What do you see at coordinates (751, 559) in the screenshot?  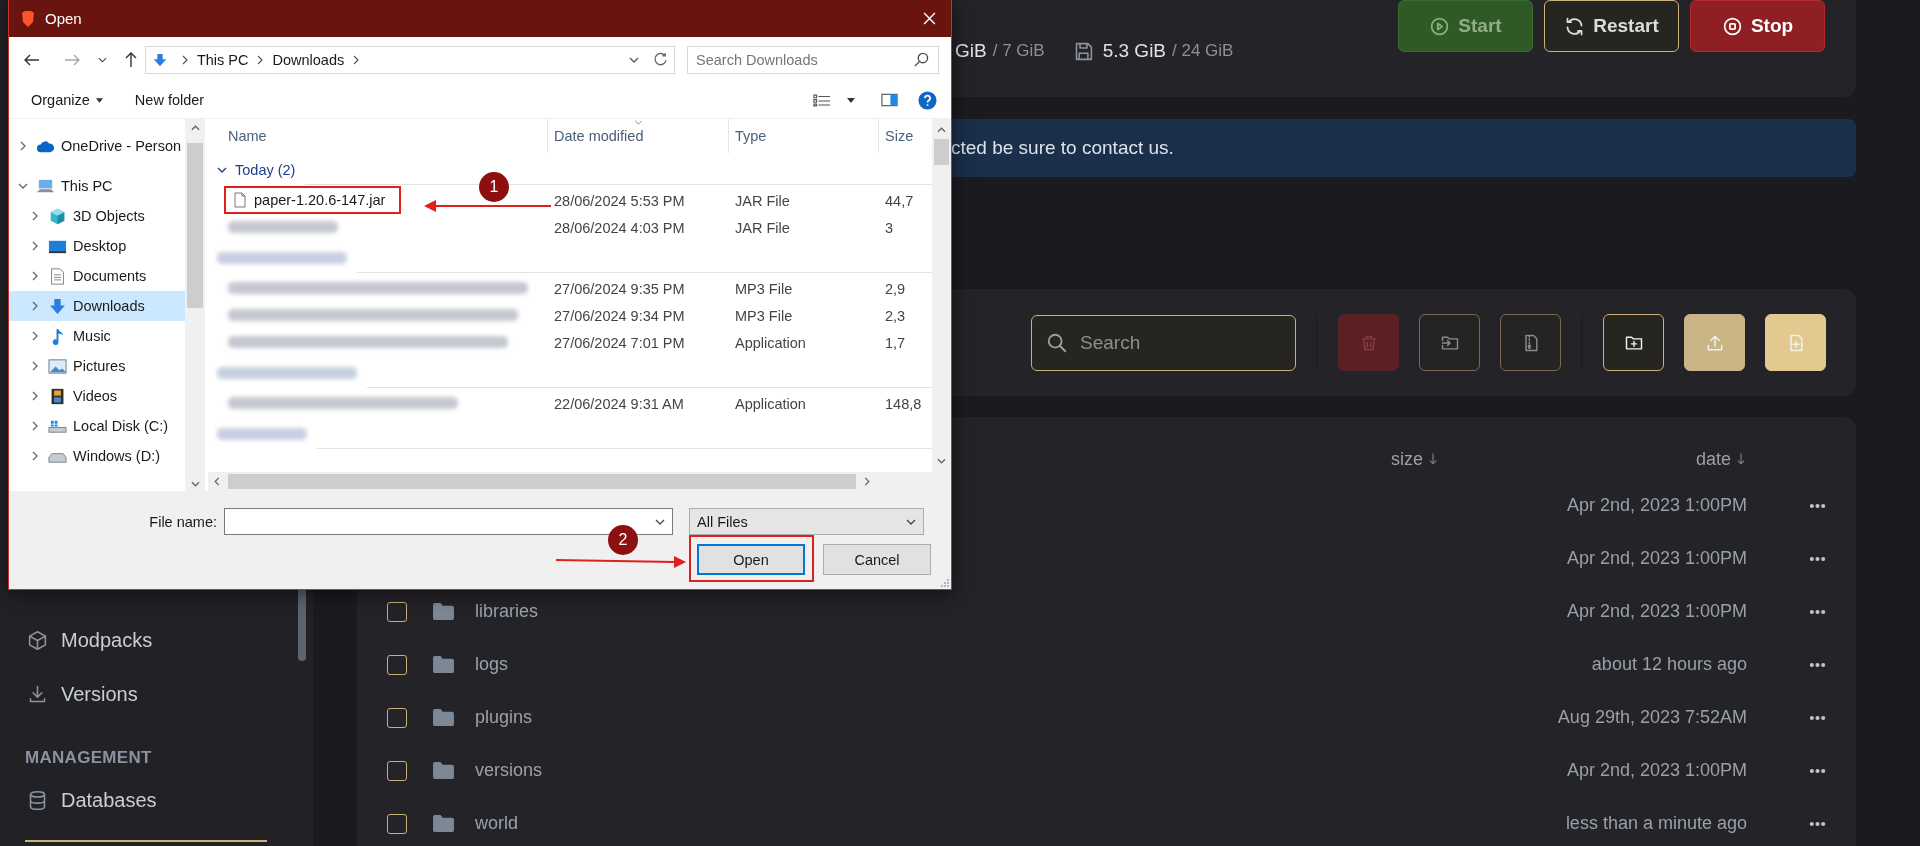 I see `open-button: Open` at bounding box center [751, 559].